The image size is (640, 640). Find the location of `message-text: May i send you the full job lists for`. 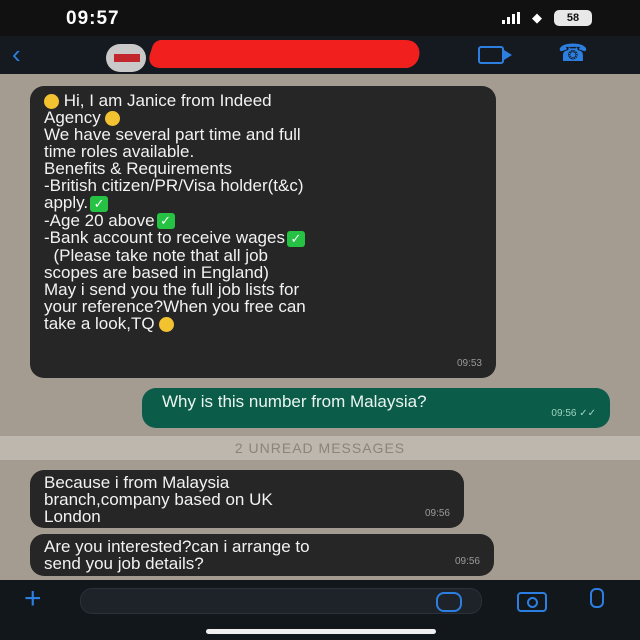

message-text: May i send you the full job lists for is located at coordinates (172, 289).